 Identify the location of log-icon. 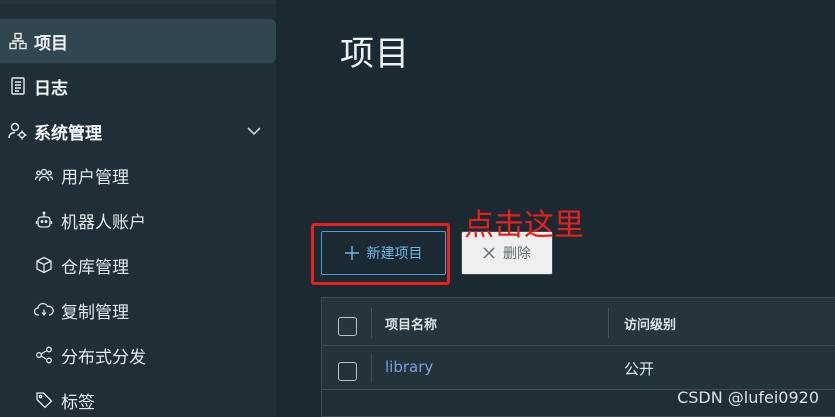
(18, 86).